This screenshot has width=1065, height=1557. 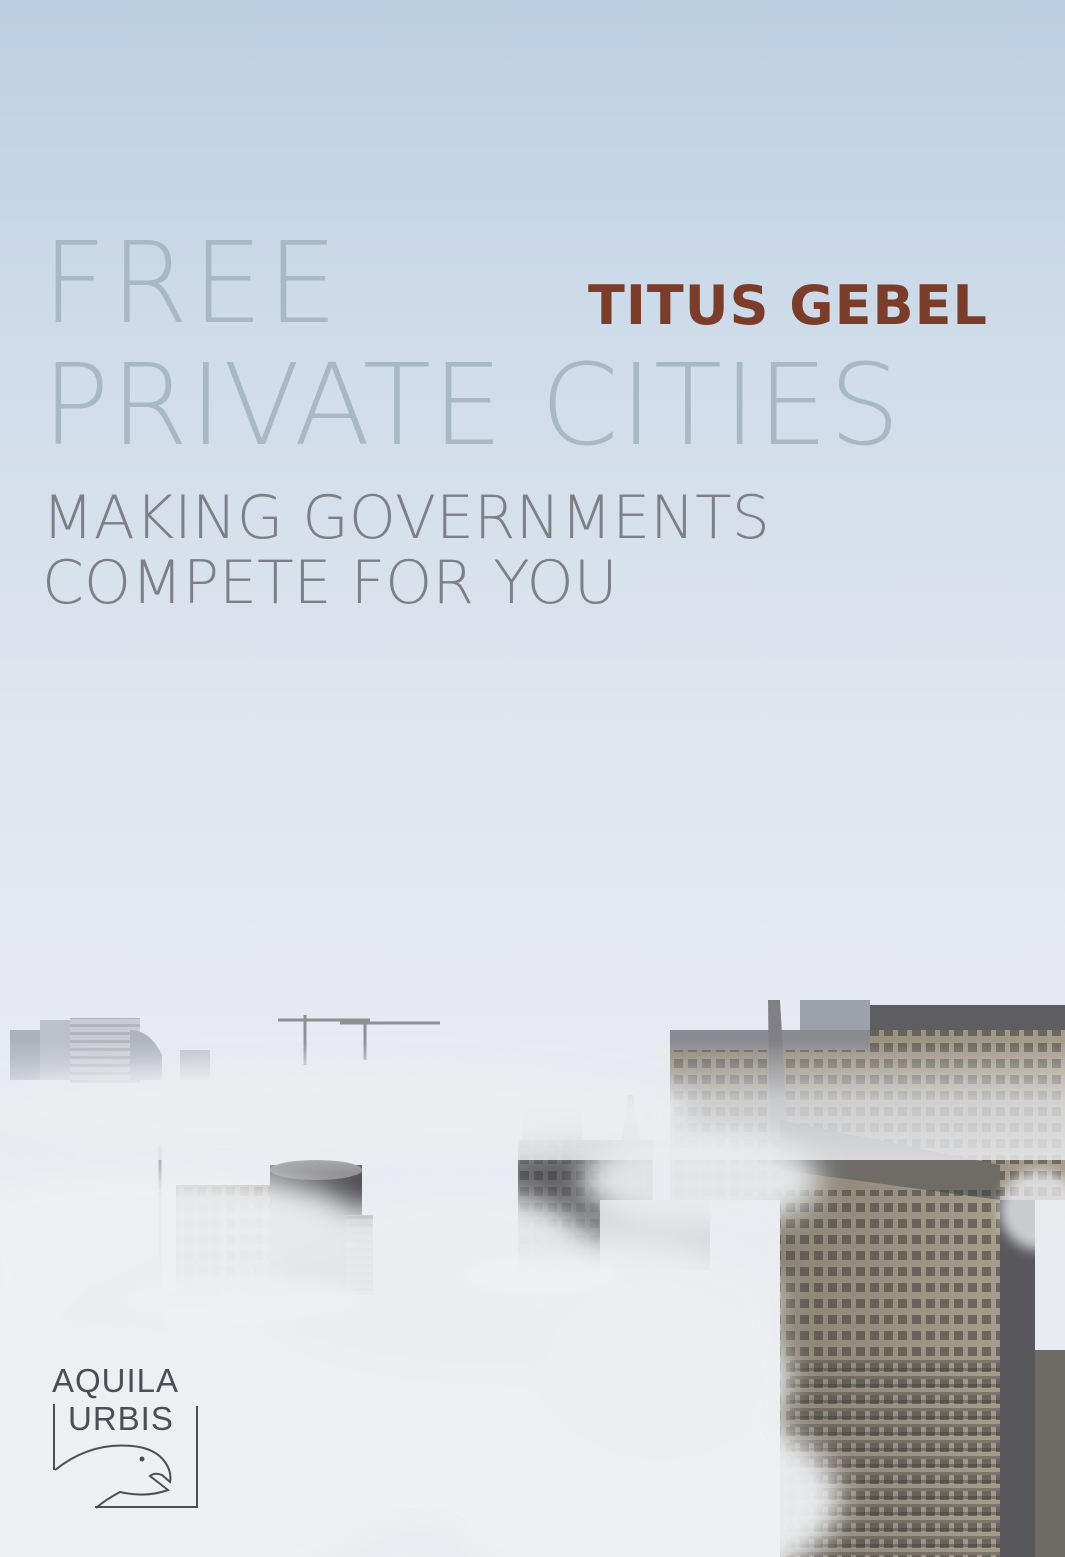 I want to click on publisher-logo: AQUILA URBIS, so click(x=130, y=1440).